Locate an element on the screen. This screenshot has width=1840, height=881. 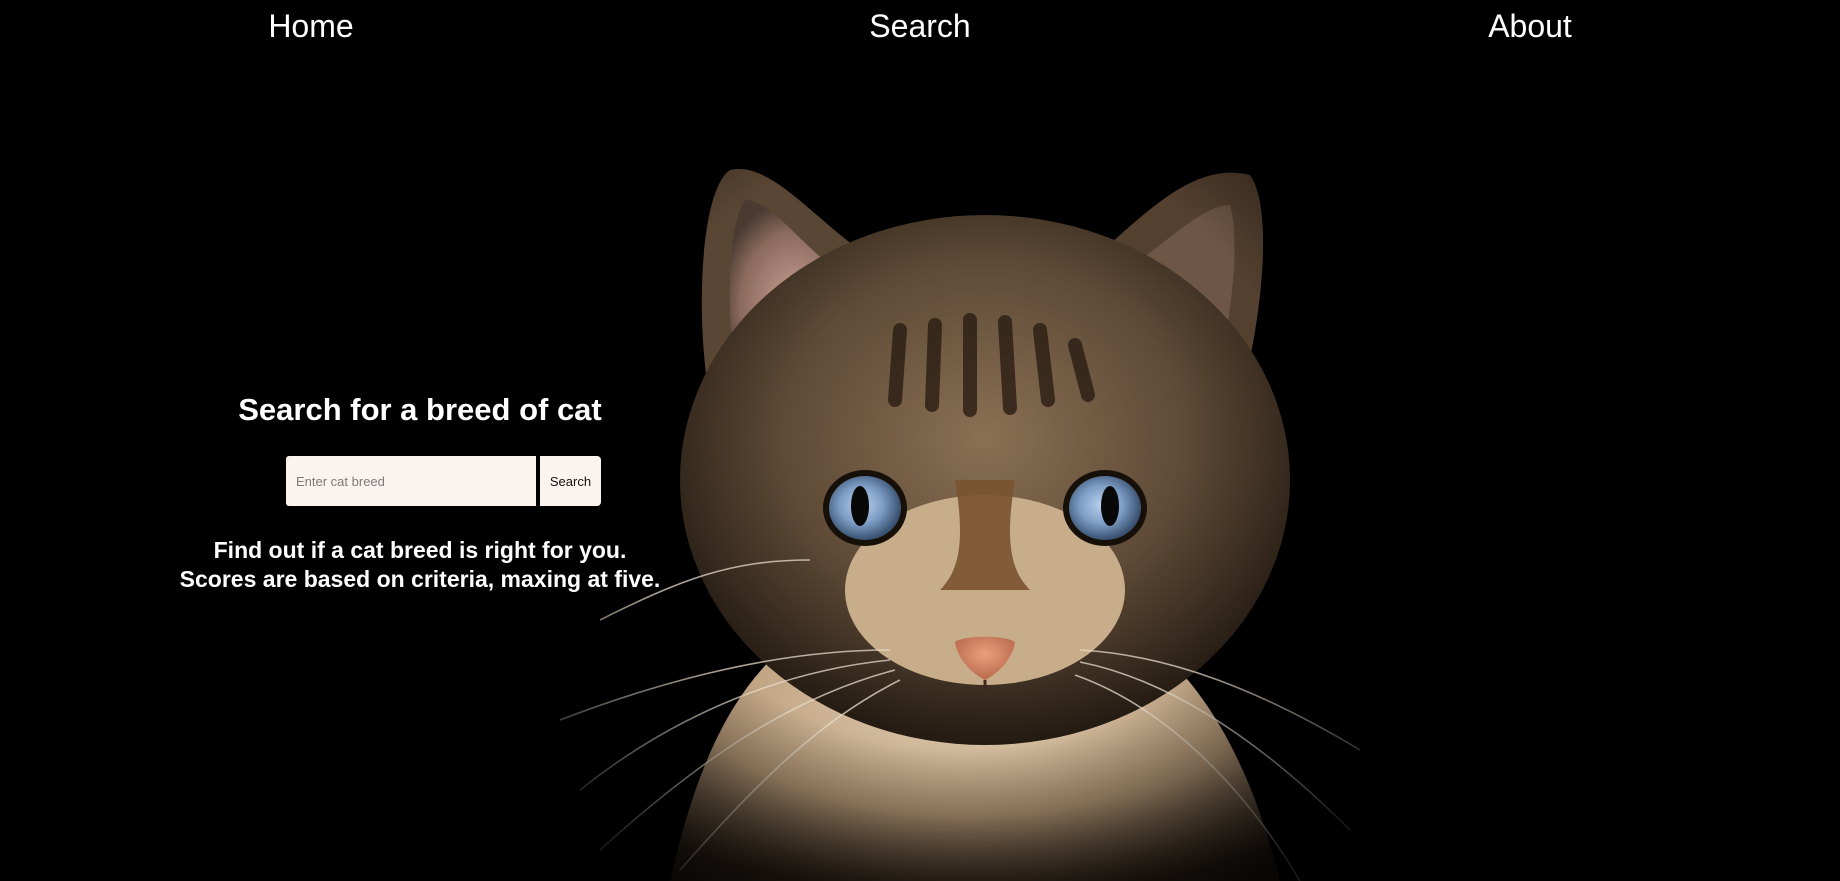
nav-search-link: Search is located at coordinates (919, 26).